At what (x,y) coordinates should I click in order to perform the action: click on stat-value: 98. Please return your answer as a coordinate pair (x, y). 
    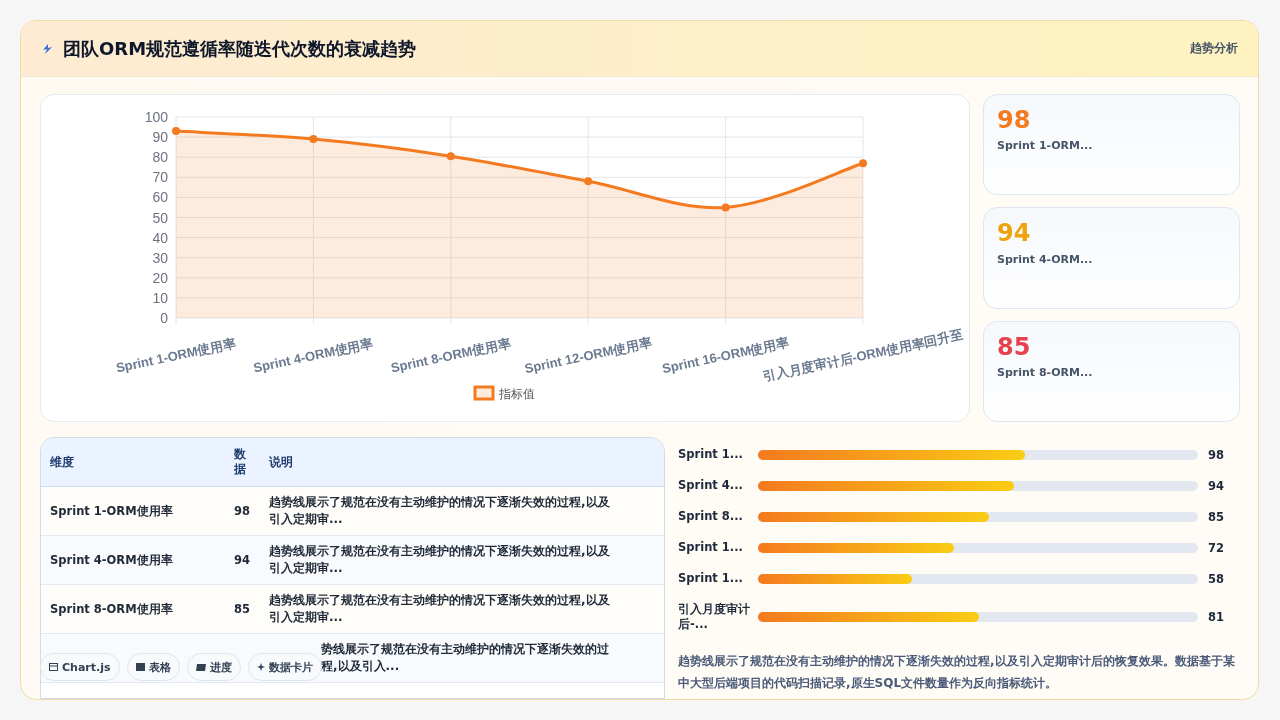
    Looking at the image, I should click on (1014, 120).